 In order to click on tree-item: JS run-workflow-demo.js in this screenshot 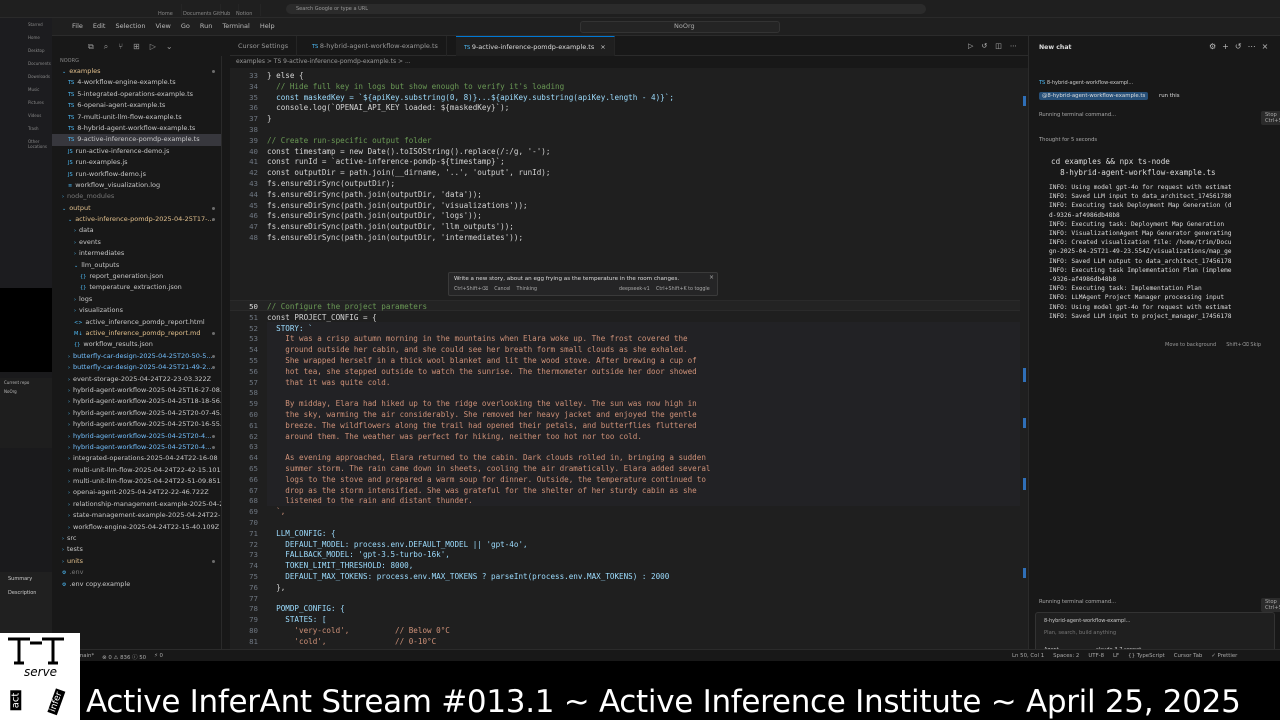, I will do `click(136, 174)`.